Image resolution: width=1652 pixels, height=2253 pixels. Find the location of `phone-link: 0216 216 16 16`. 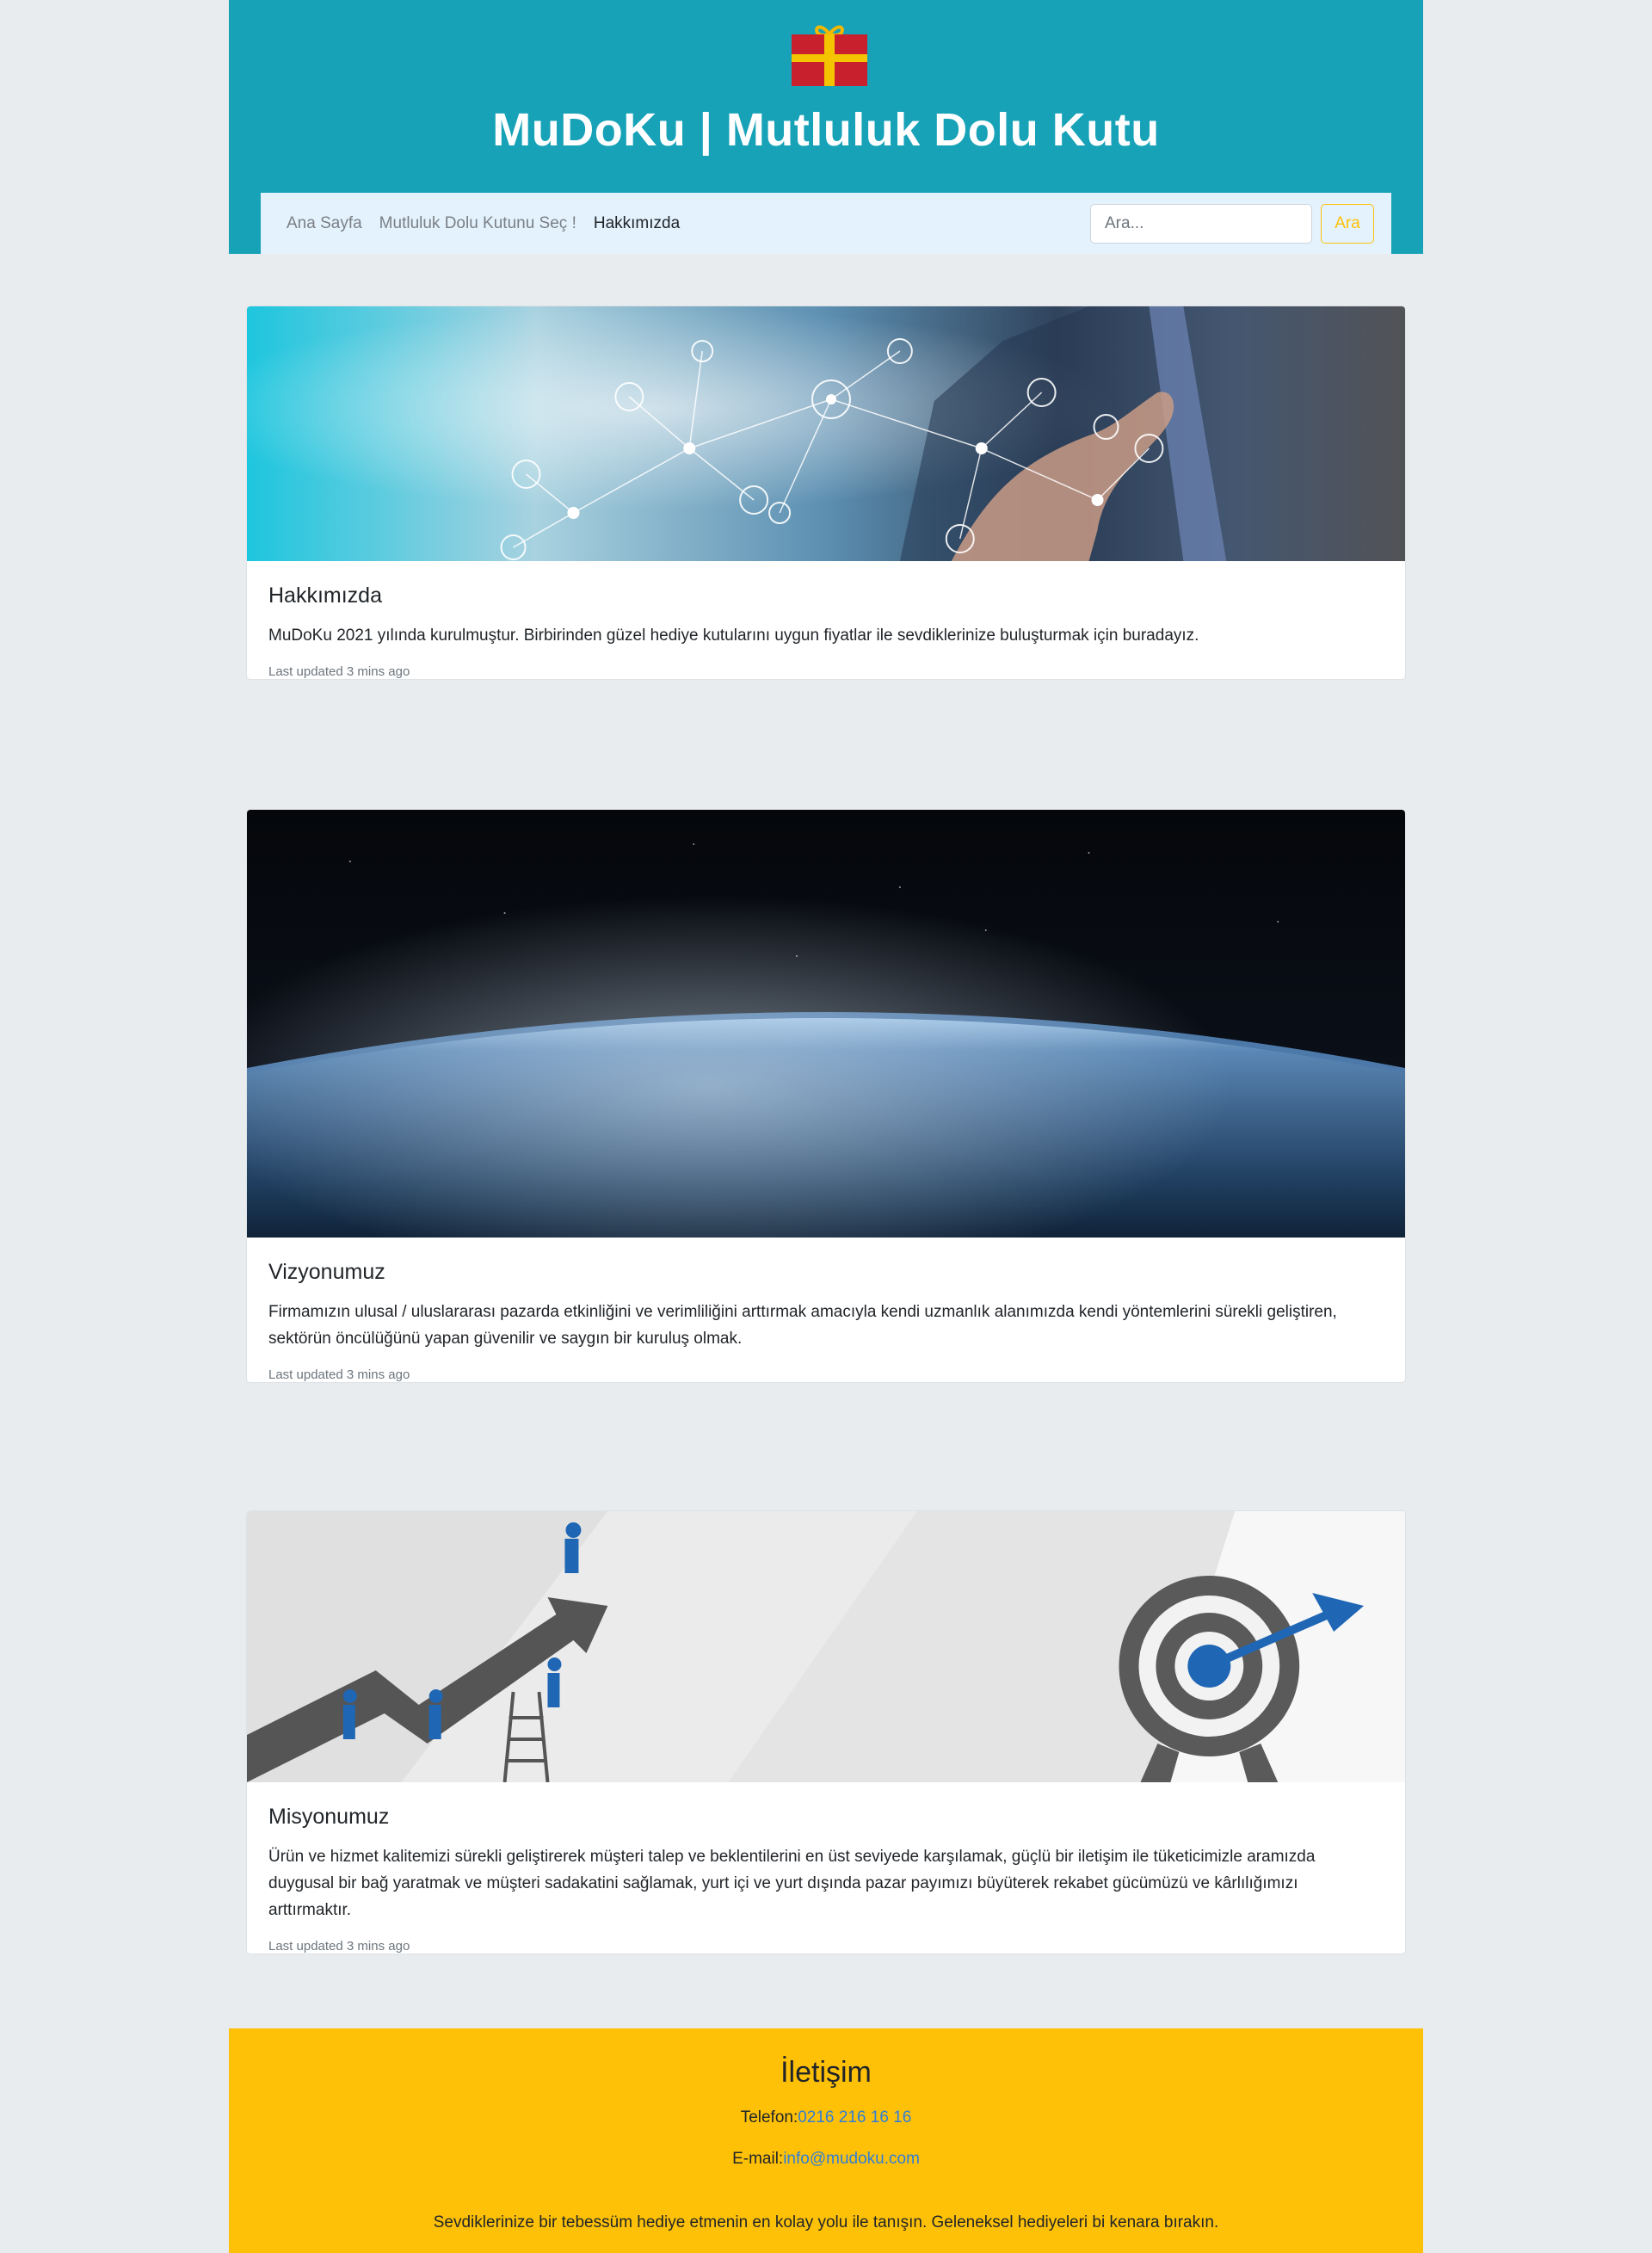

phone-link: 0216 216 16 16 is located at coordinates (854, 2117).